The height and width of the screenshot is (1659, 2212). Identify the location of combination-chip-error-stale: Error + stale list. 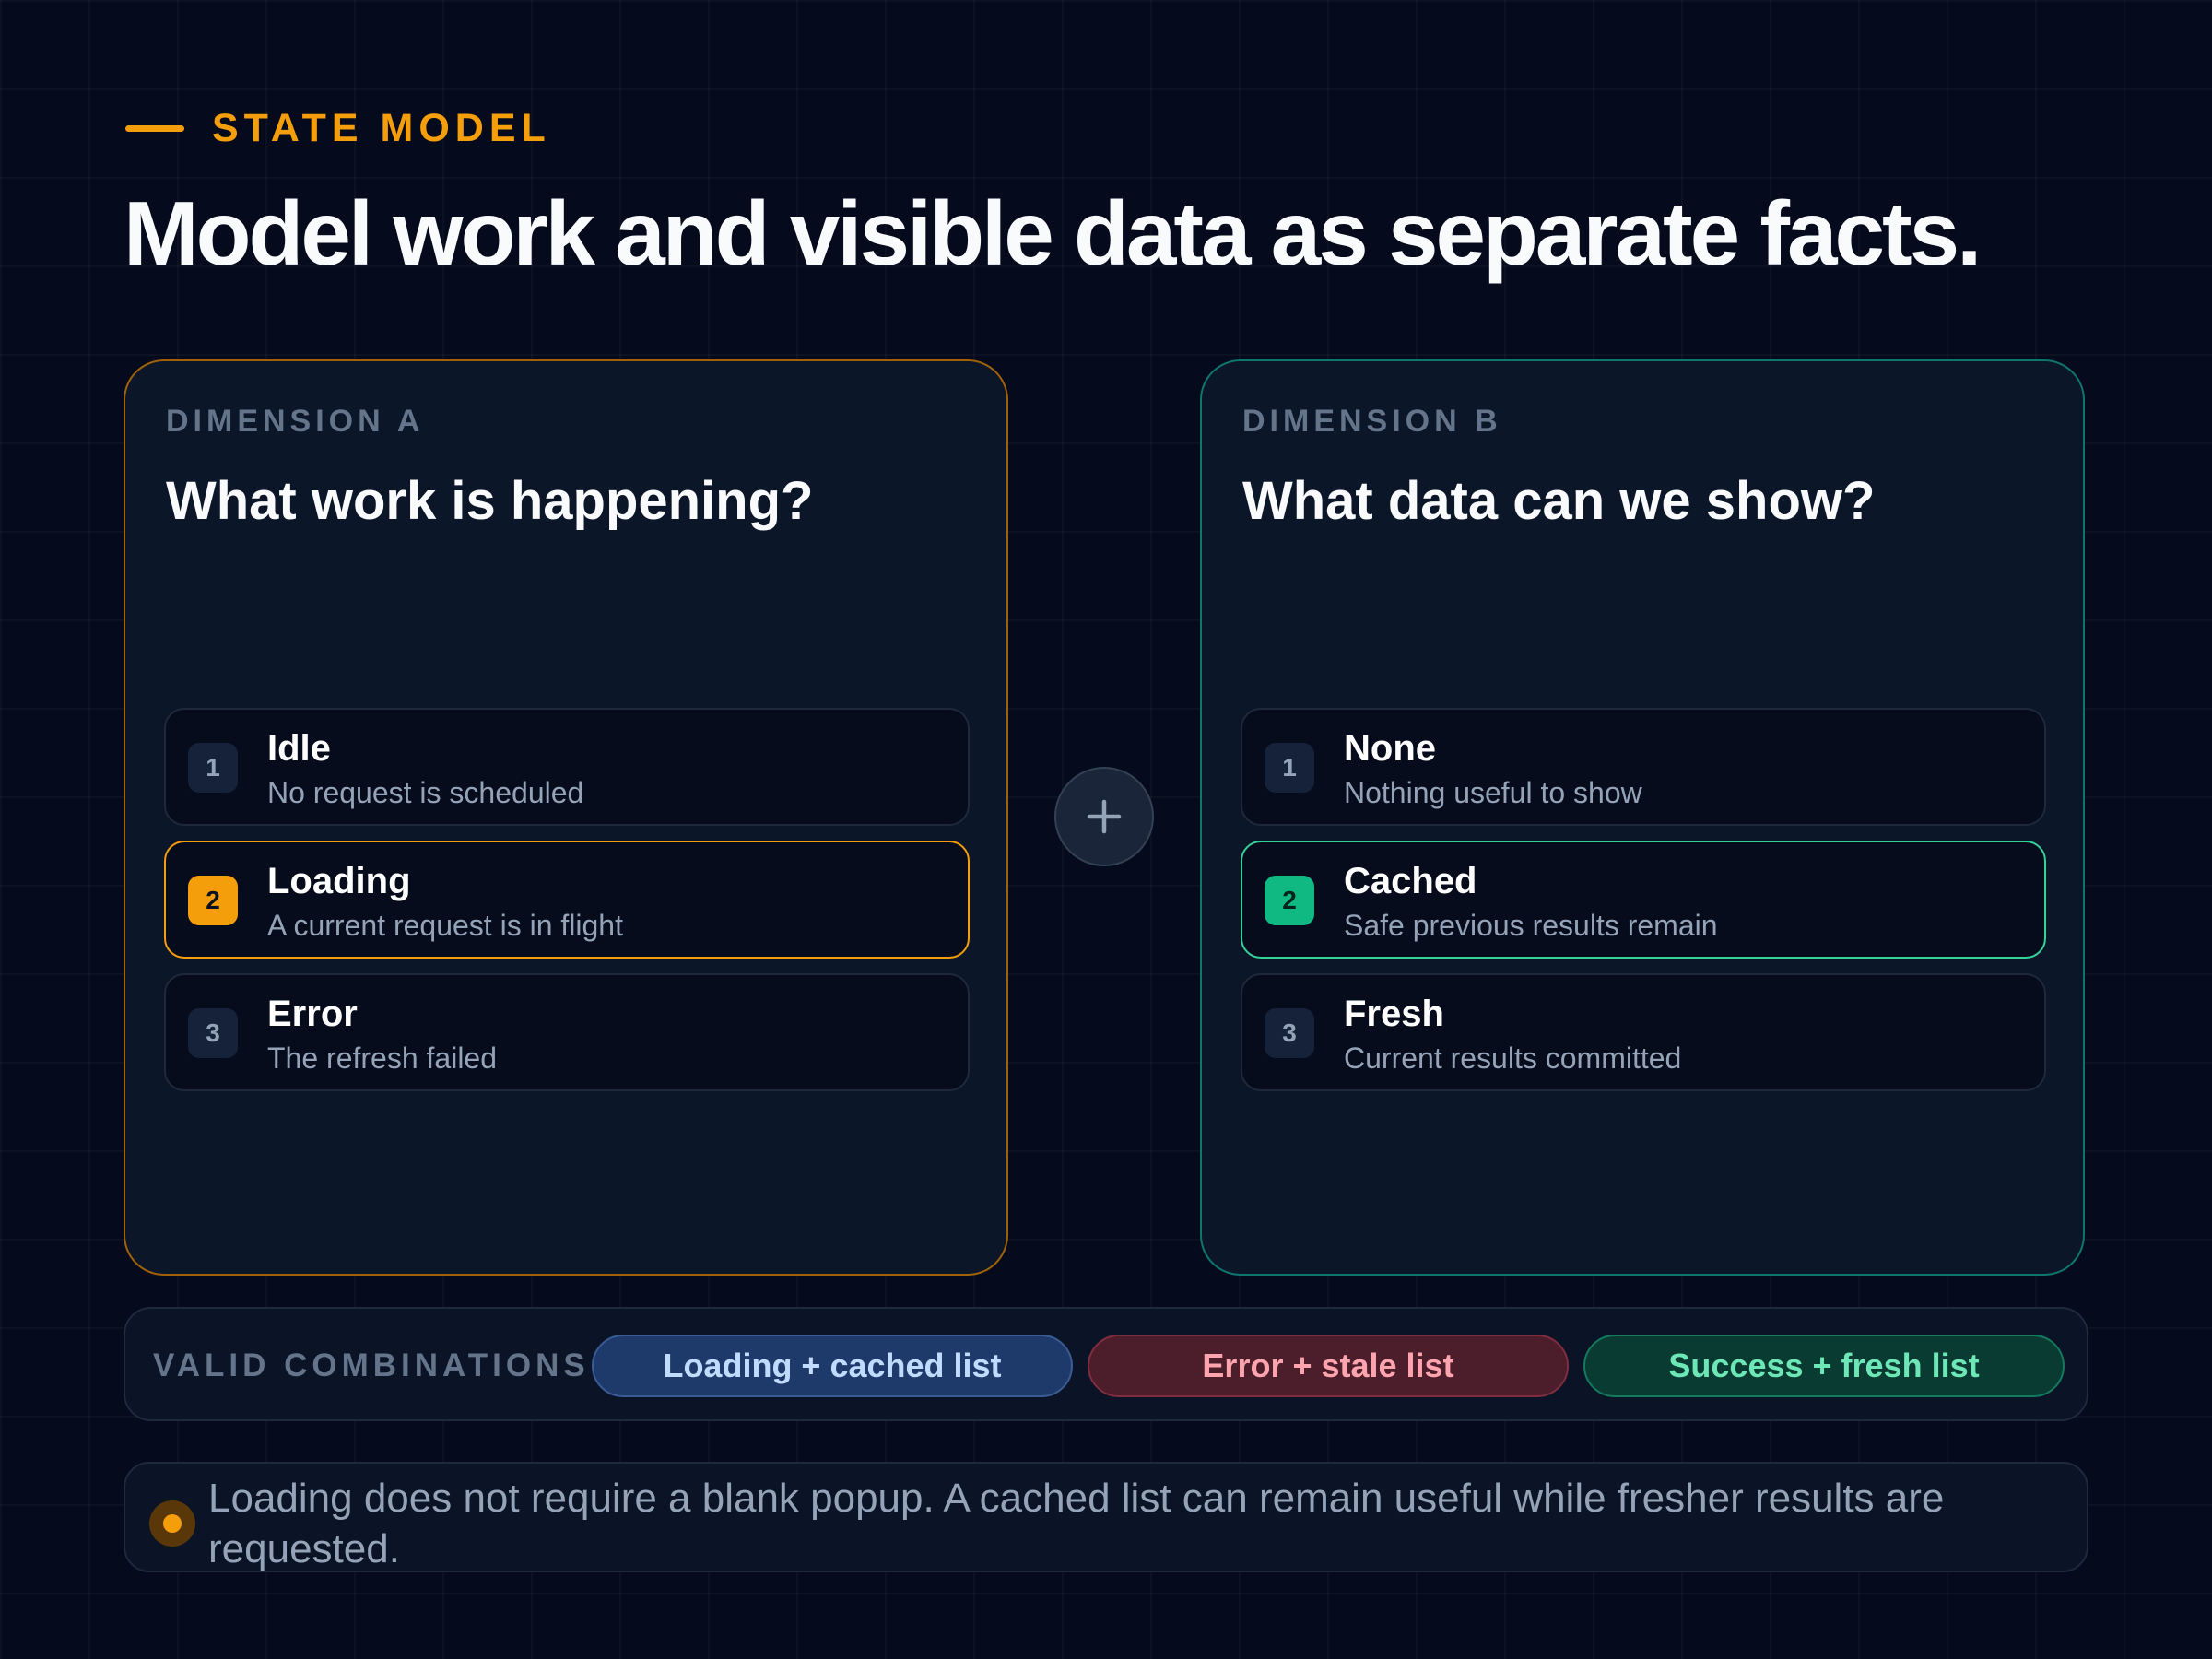
(1328, 1366).